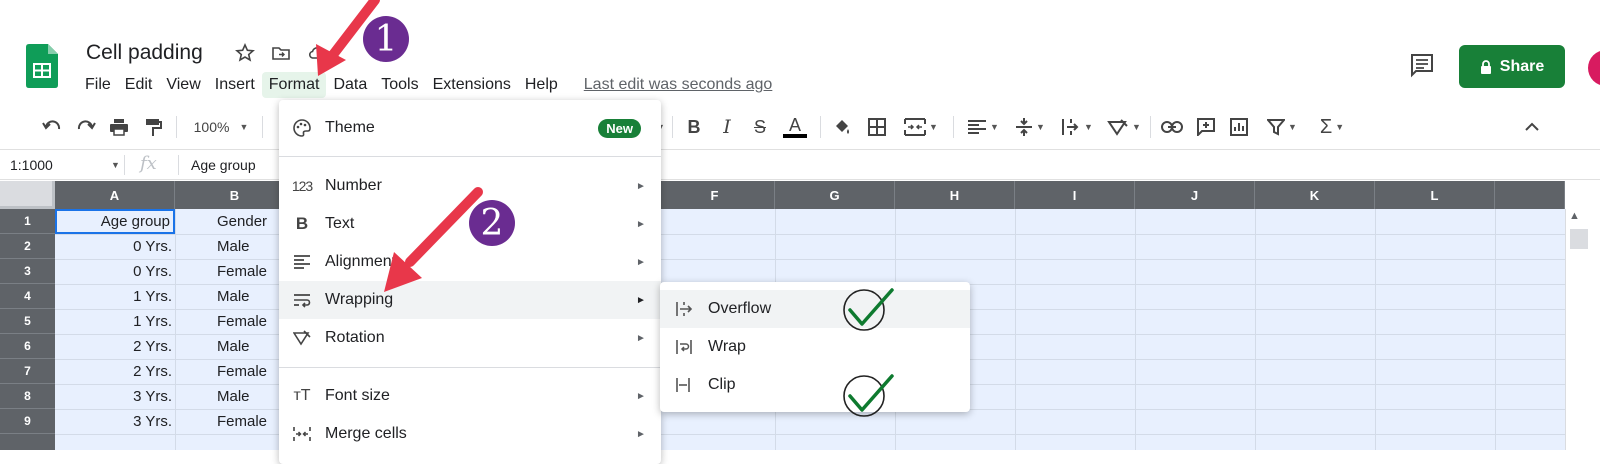  What do you see at coordinates (1532, 127) in the screenshot?
I see `collapse-icon` at bounding box center [1532, 127].